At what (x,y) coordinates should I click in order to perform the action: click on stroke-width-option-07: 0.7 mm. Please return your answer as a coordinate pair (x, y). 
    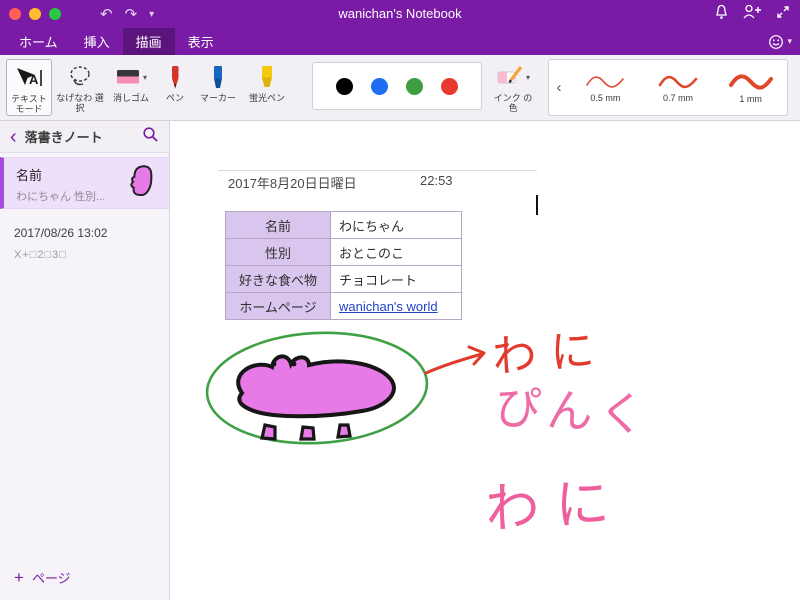
    Looking at the image, I should click on (678, 87).